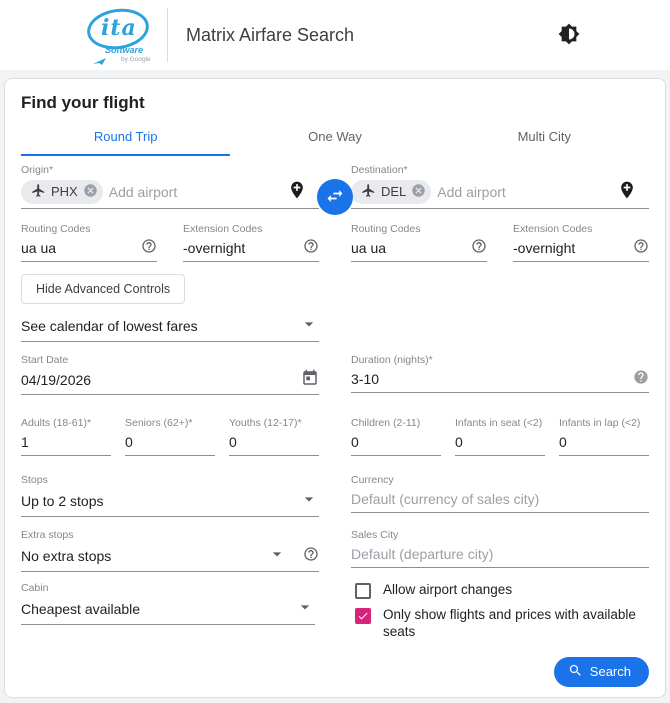 The width and height of the screenshot is (670, 703). Describe the element at coordinates (641, 247) in the screenshot. I see `return-extension-help-button` at that location.